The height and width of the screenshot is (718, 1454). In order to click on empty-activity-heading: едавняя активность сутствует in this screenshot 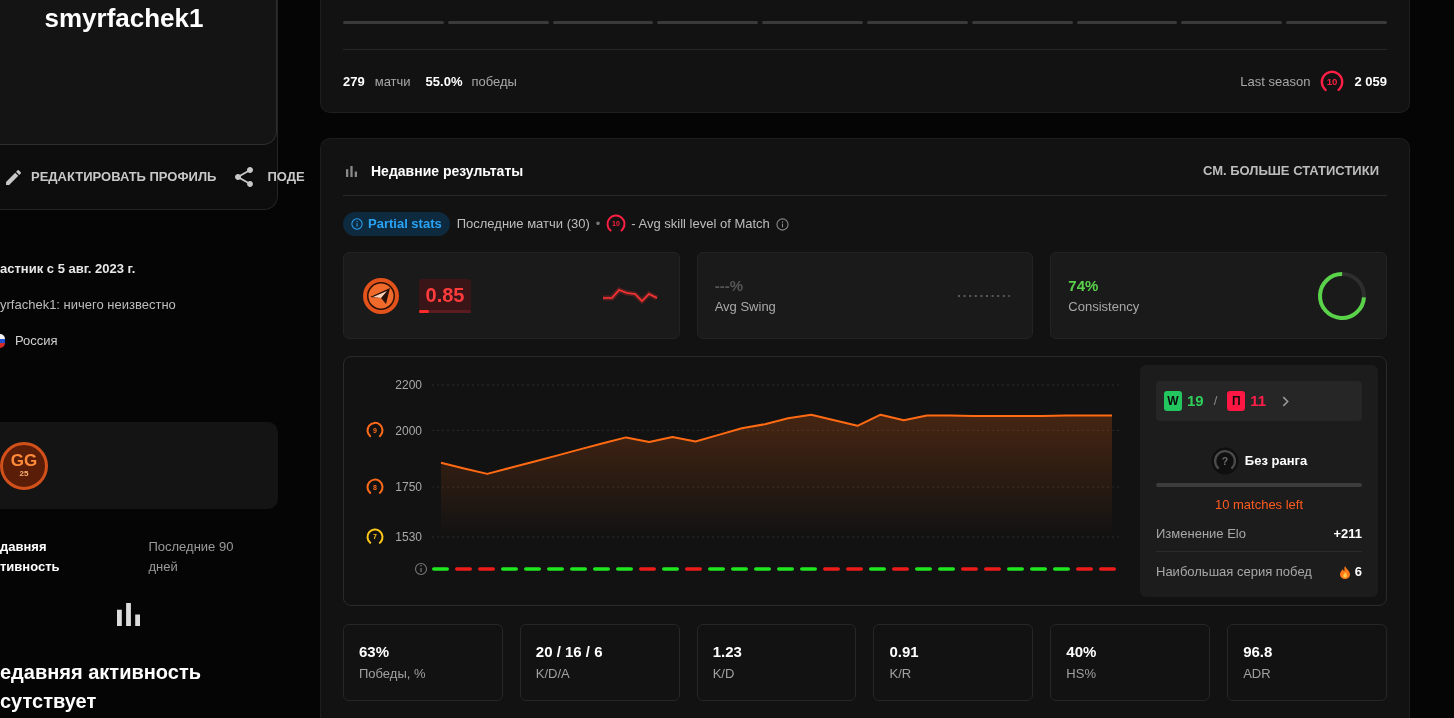, I will do `click(100, 687)`.